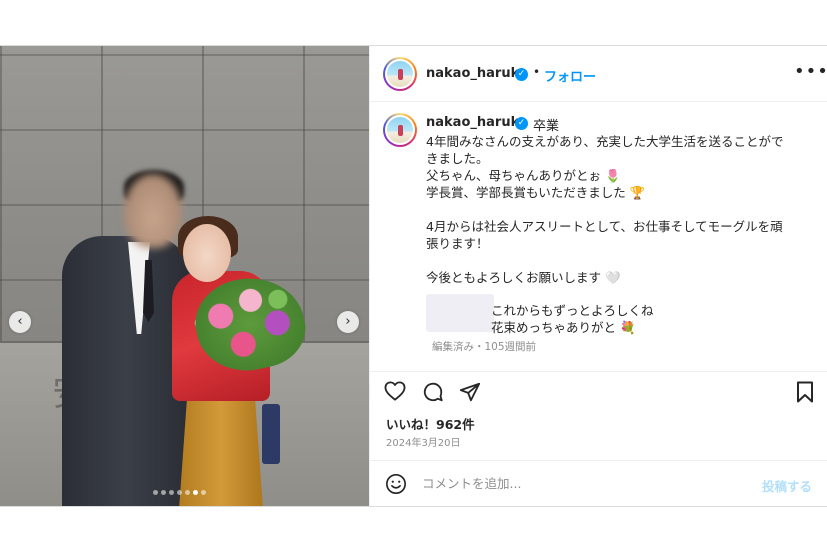 The width and height of the screenshot is (827, 551). What do you see at coordinates (477, 122) in the screenshot?
I see `caption-username: nakao_haruka` at bounding box center [477, 122].